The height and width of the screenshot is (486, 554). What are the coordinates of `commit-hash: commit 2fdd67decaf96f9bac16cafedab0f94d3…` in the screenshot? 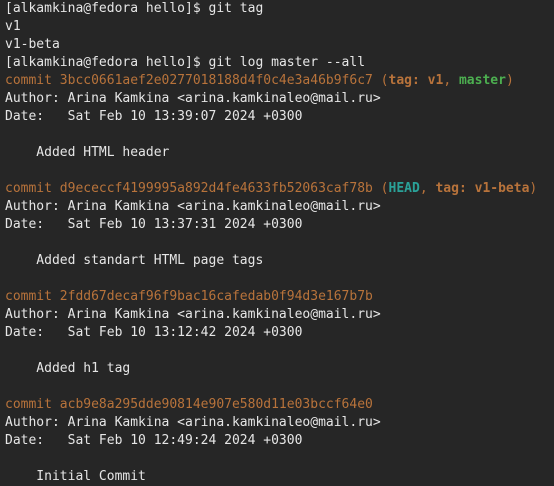 It's located at (189, 296).